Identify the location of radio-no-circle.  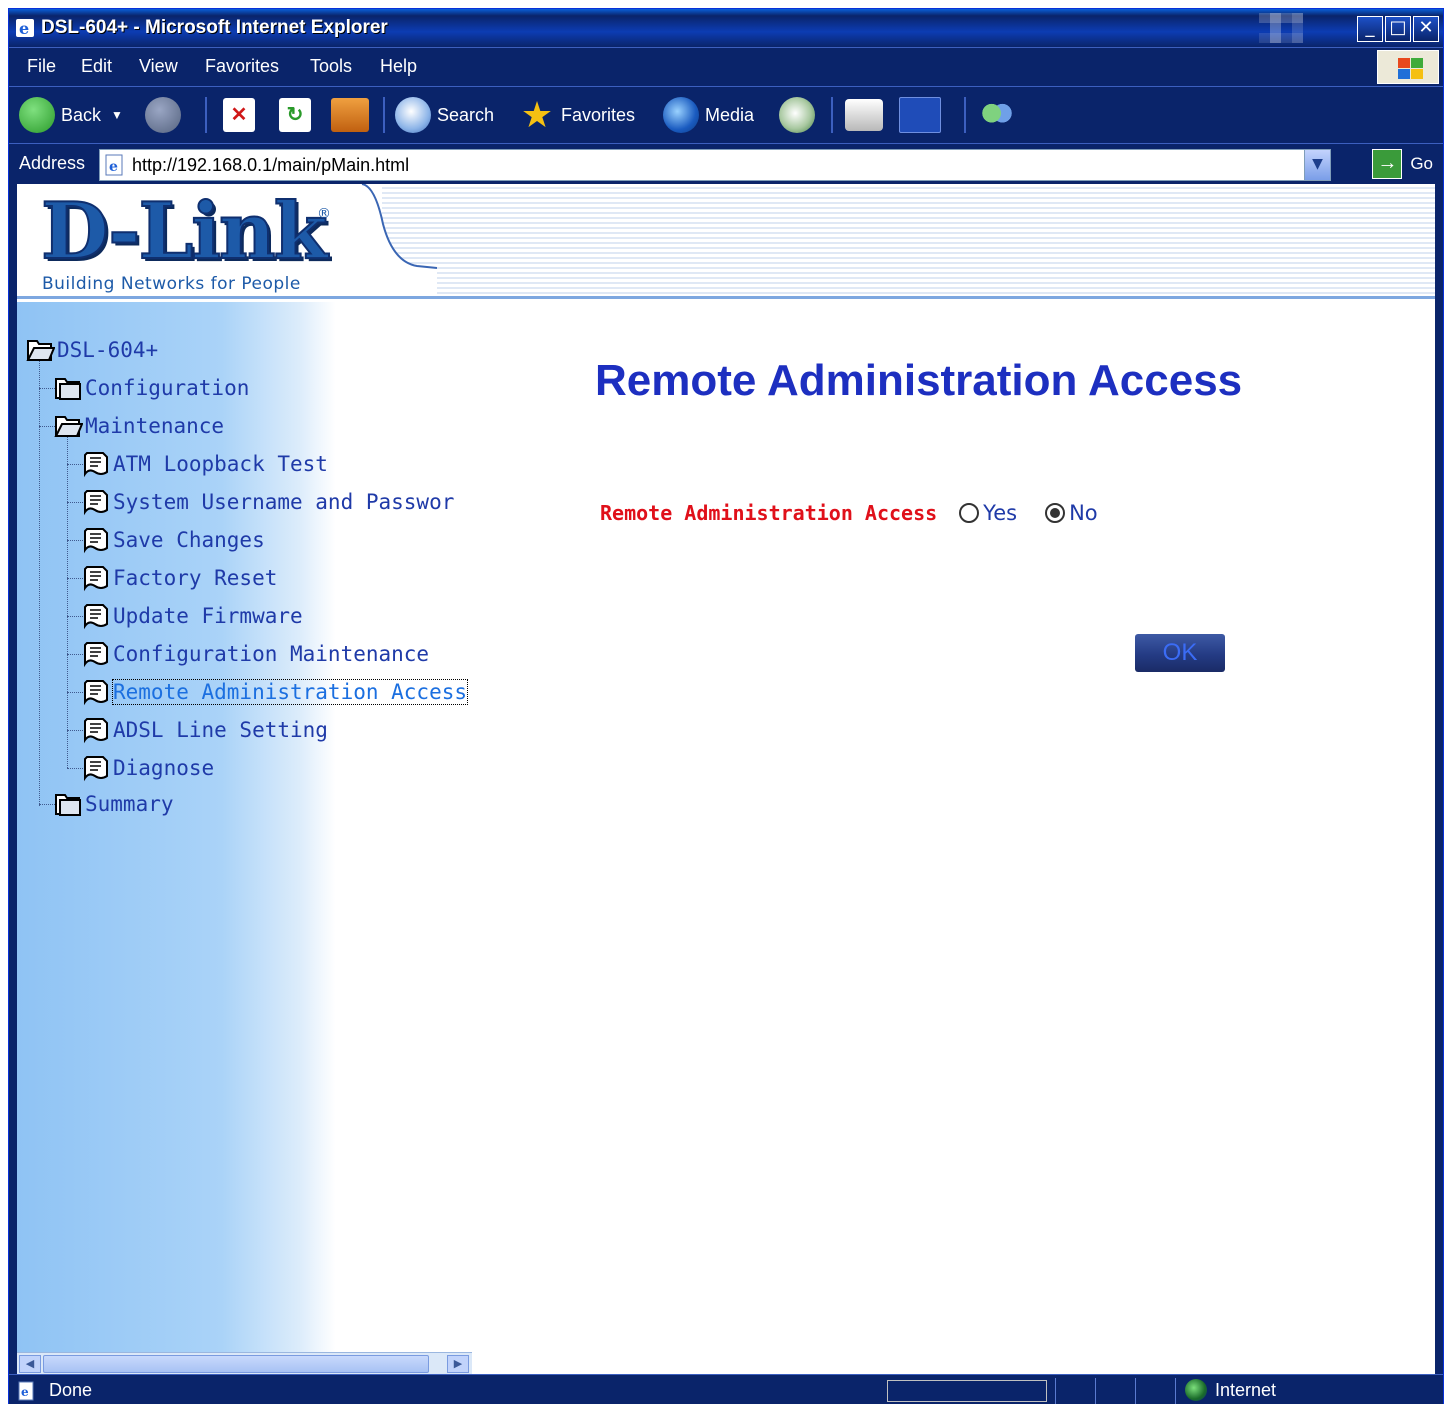
(1055, 513).